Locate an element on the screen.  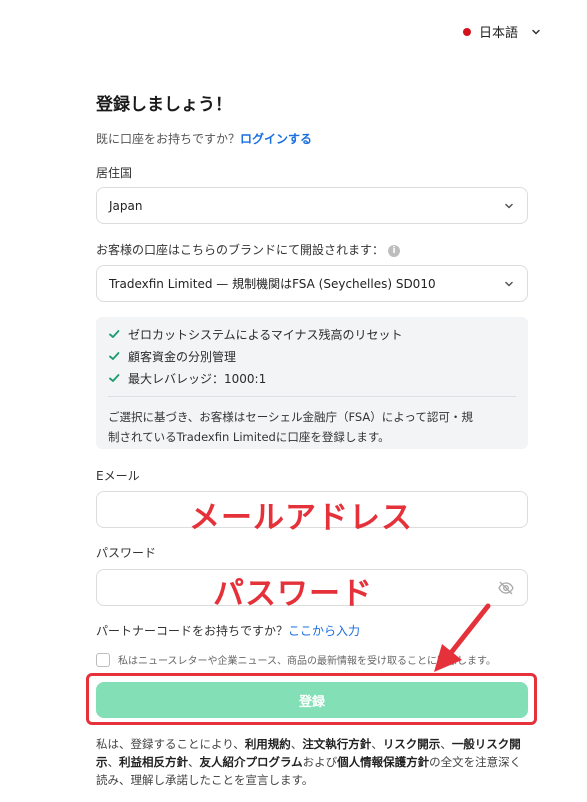
terms-link: 利用規約 is located at coordinates (268, 744).